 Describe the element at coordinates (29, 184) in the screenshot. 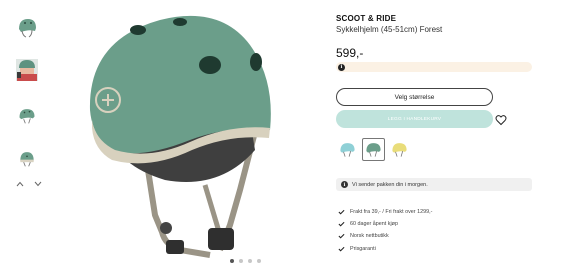

I see `thumbnail-nav` at that location.